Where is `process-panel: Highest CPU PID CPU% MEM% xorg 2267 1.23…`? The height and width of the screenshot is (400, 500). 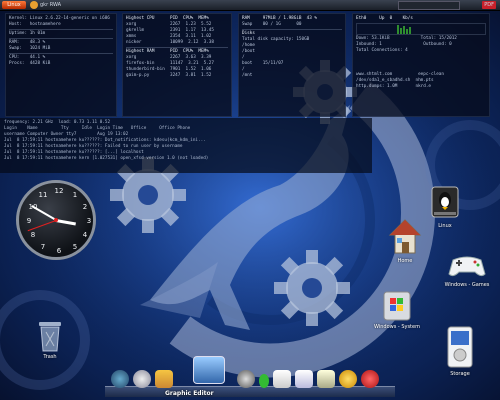 process-panel: Highest CPU PID CPU% MEM% xorg 2267 1.23… is located at coordinates (177, 65).